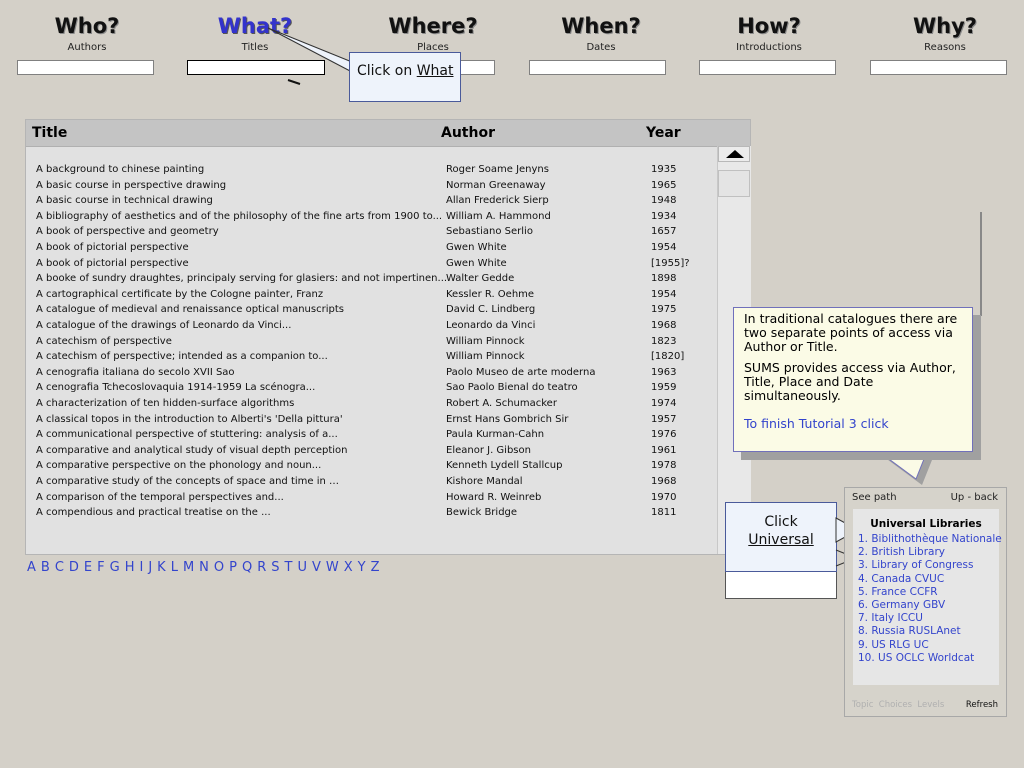 This screenshot has width=1024, height=768. I want to click on library-item: 4. Canada CVUC, so click(926, 579).